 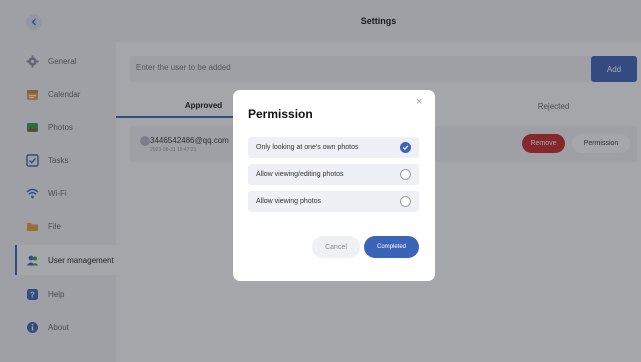 I want to click on permission-option-view: Allow viewing photos, so click(x=333, y=201).